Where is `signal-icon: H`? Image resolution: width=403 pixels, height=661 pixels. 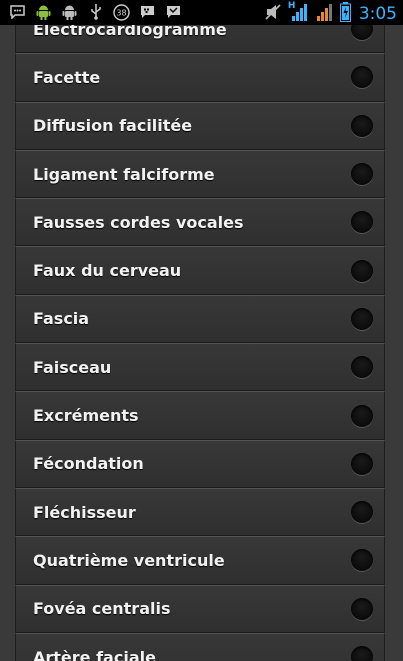 signal-icon: H is located at coordinates (298, 13).